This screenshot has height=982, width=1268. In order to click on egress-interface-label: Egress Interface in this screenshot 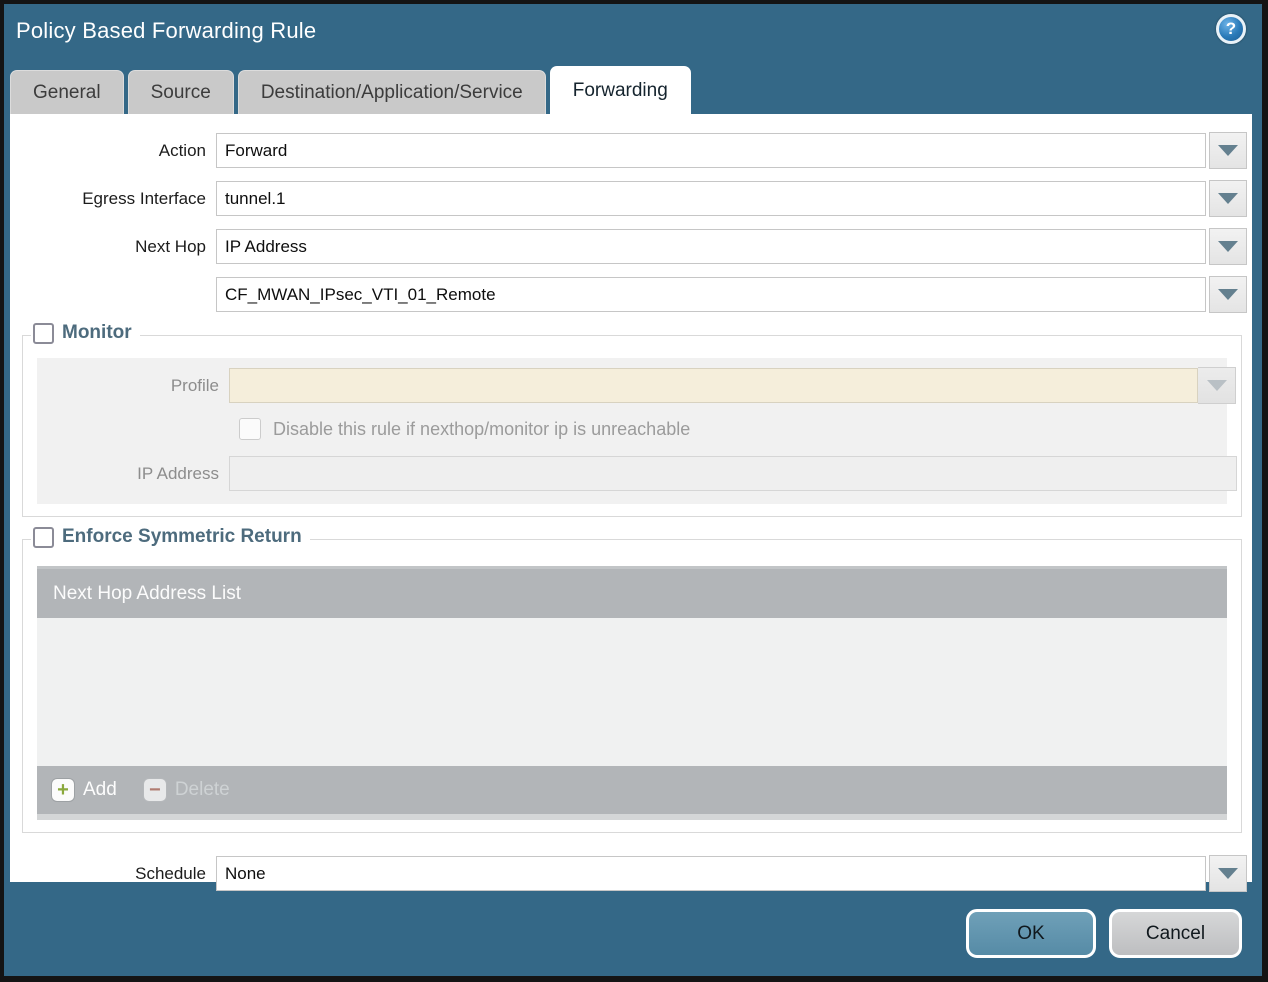, I will do `click(144, 198)`.